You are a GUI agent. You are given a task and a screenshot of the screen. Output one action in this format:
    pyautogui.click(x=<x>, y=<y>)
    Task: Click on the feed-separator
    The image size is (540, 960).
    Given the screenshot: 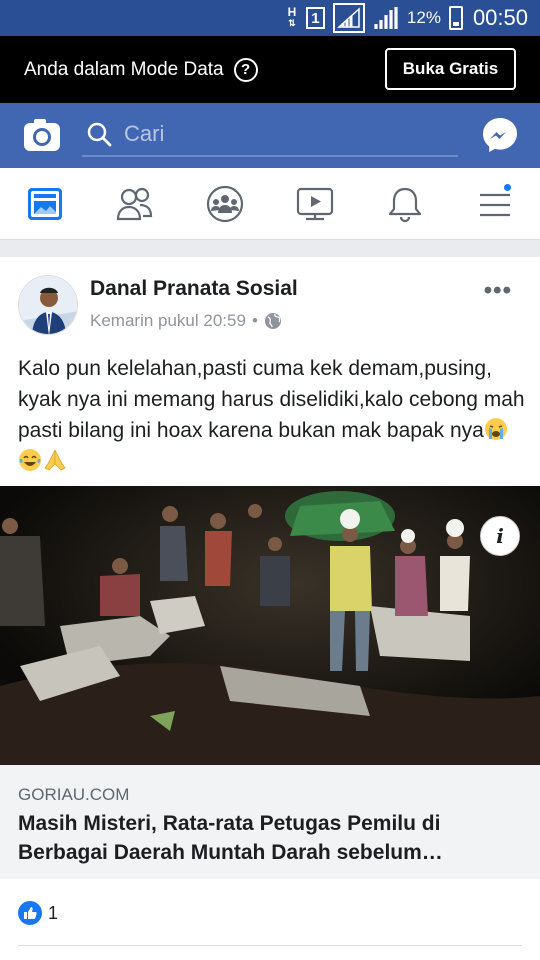 What is the action you would take?
    pyautogui.click(x=270, y=248)
    